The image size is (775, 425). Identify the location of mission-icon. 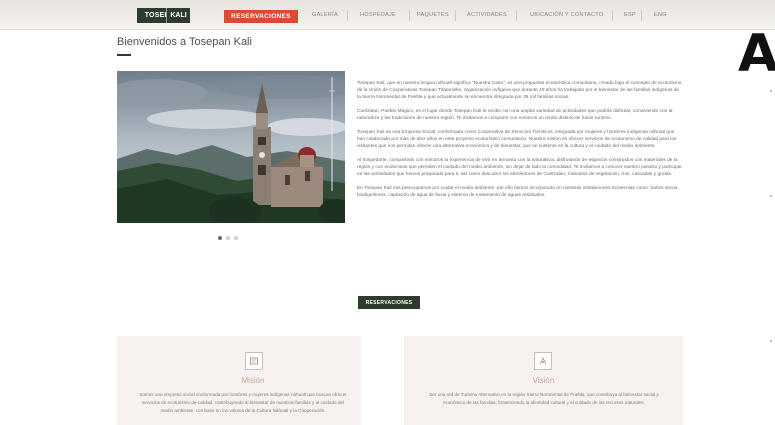
(254, 361).